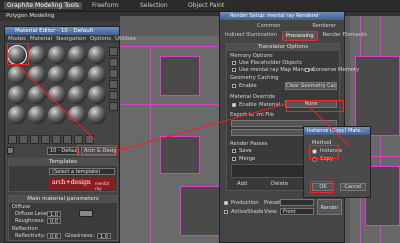 The width and height of the screenshot is (400, 243). I want to click on material-name-field: 10 - Default, so click(63, 151).